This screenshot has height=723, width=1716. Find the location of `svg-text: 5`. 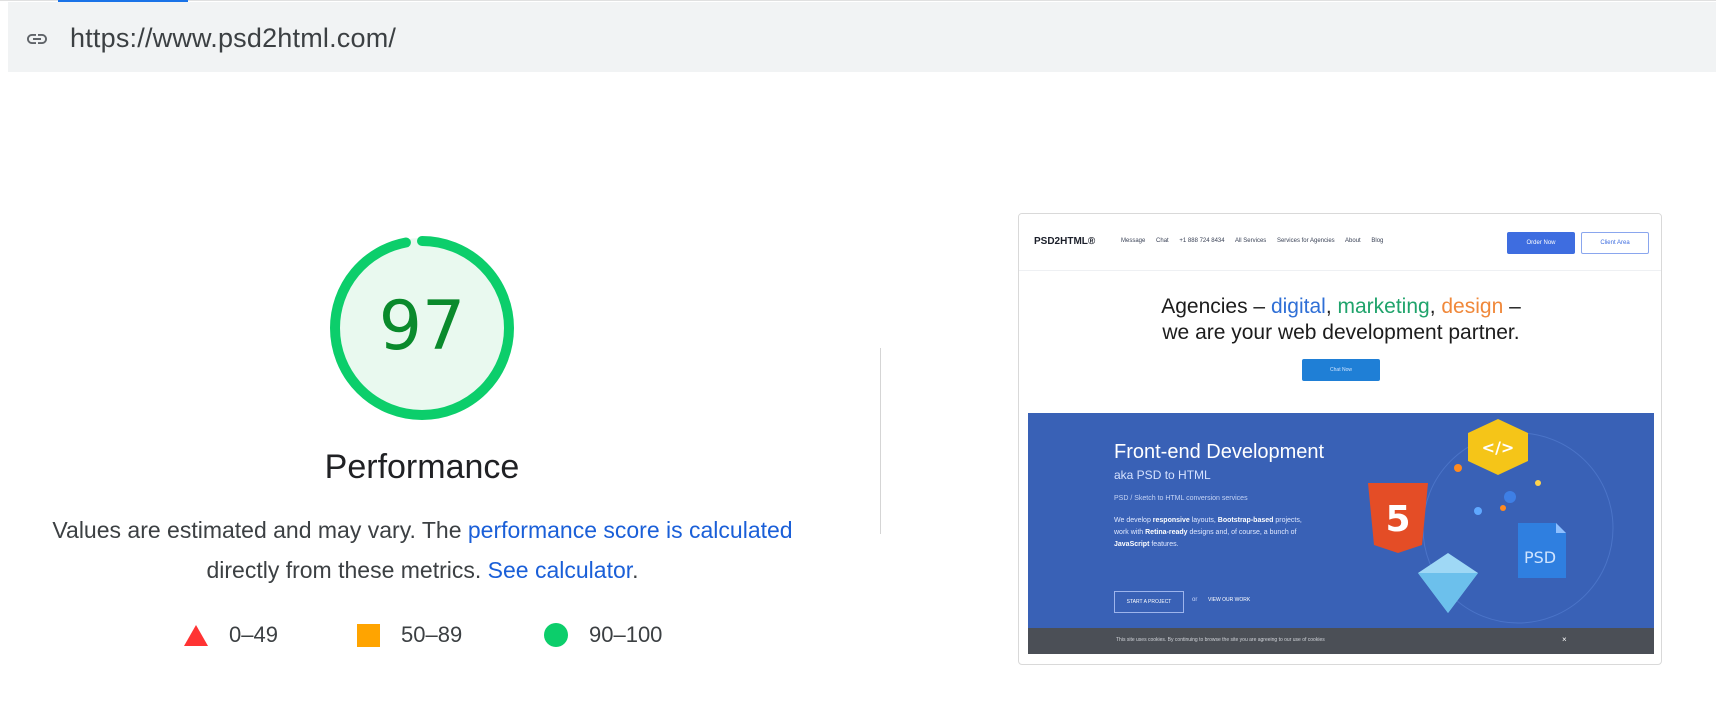

svg-text: 5 is located at coordinates (1397, 519).